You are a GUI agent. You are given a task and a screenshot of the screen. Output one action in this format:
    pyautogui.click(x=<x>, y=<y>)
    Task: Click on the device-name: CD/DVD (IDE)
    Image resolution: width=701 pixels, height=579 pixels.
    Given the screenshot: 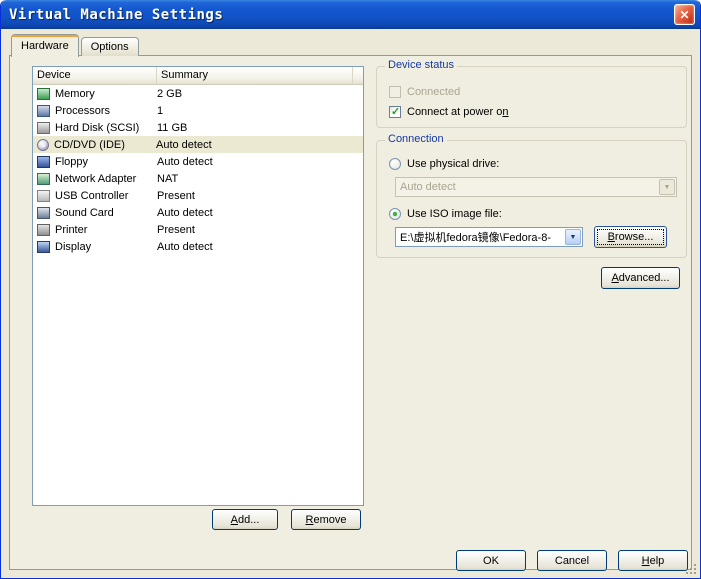 What is the action you would take?
    pyautogui.click(x=89, y=144)
    